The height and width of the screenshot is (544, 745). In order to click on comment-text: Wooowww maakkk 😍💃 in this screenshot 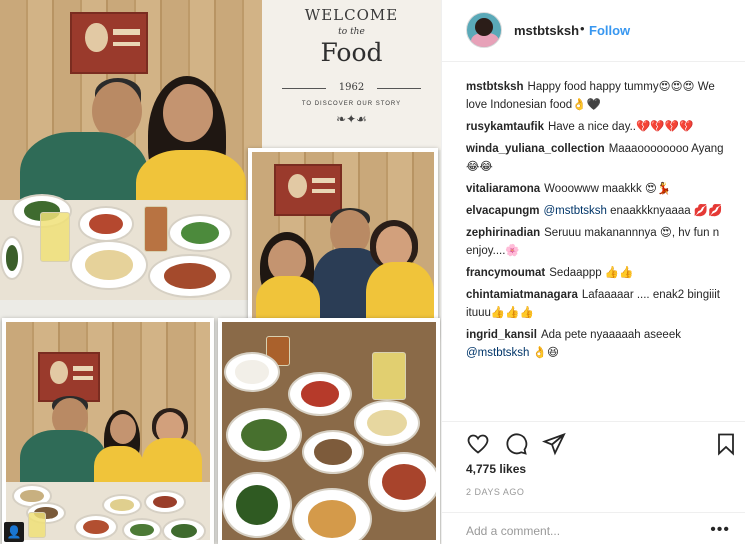, I will do `click(608, 189)`.